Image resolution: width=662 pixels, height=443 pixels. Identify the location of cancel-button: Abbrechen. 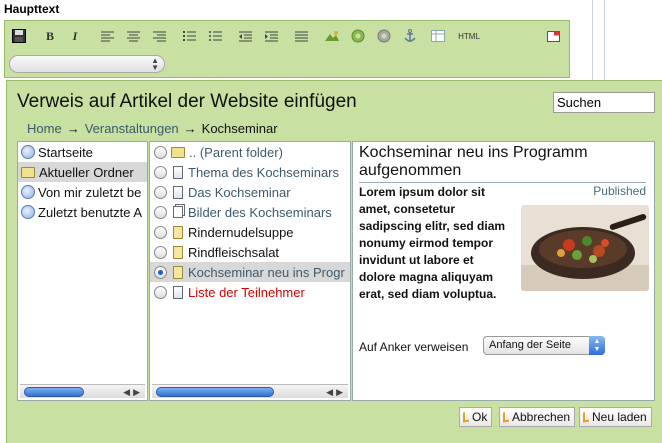
(537, 417).